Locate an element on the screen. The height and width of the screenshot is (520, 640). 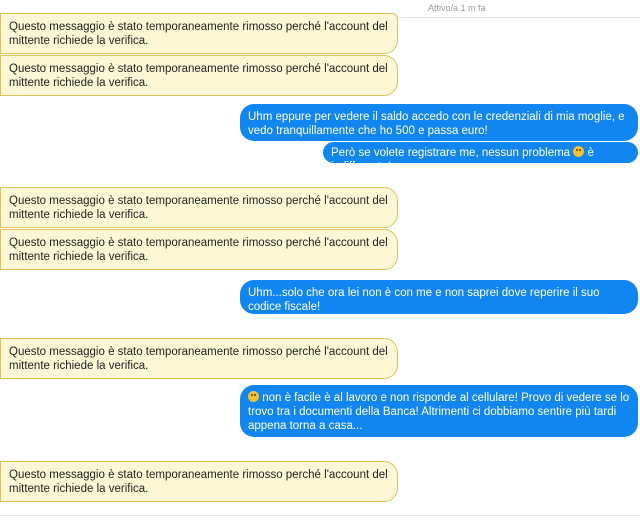
smiling-face-emoji-icon is located at coordinates (253, 396).